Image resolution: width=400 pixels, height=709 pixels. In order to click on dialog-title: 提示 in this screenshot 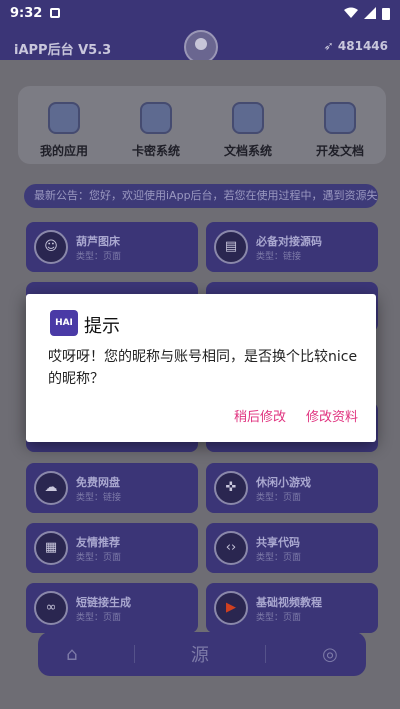, I will do `click(102, 326)`.